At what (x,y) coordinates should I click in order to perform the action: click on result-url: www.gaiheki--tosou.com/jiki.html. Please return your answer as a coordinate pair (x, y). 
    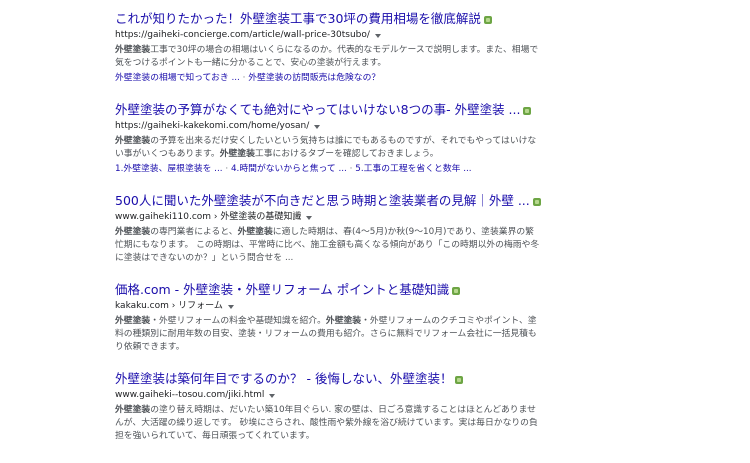
    Looking at the image, I should click on (190, 395).